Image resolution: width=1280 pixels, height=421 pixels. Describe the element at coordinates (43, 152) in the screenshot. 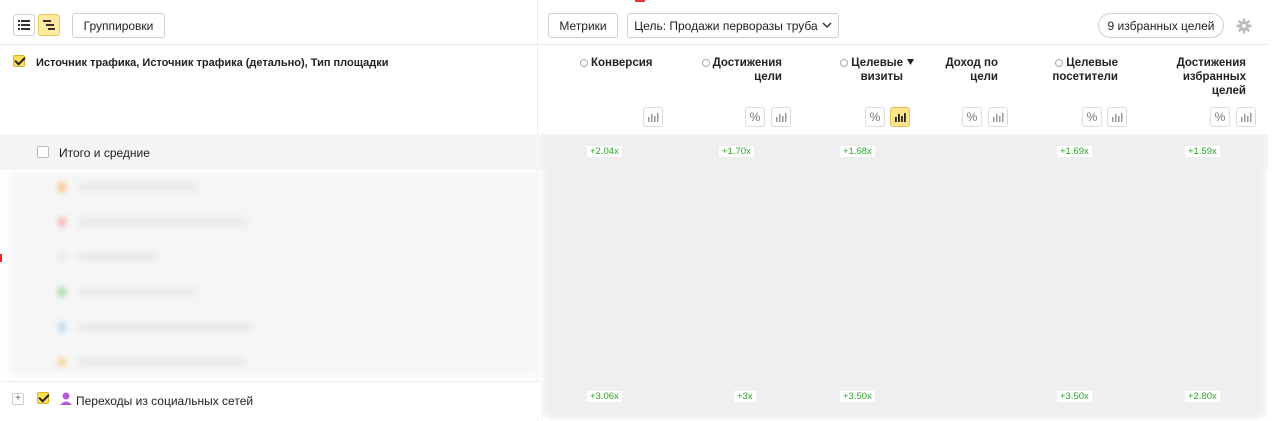

I see `totals-checkbox` at that location.